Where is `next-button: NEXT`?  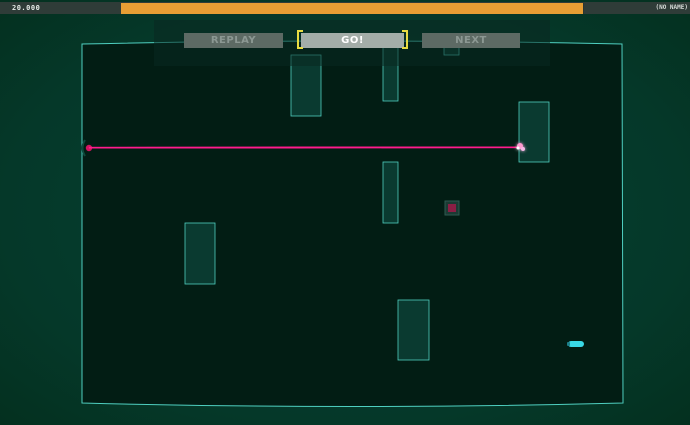
next-button: NEXT is located at coordinates (471, 40).